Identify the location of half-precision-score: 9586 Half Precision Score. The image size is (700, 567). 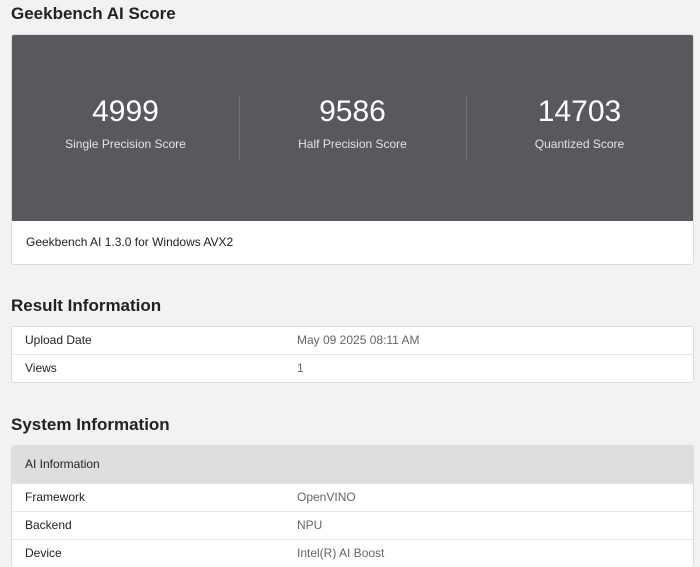
(352, 128).